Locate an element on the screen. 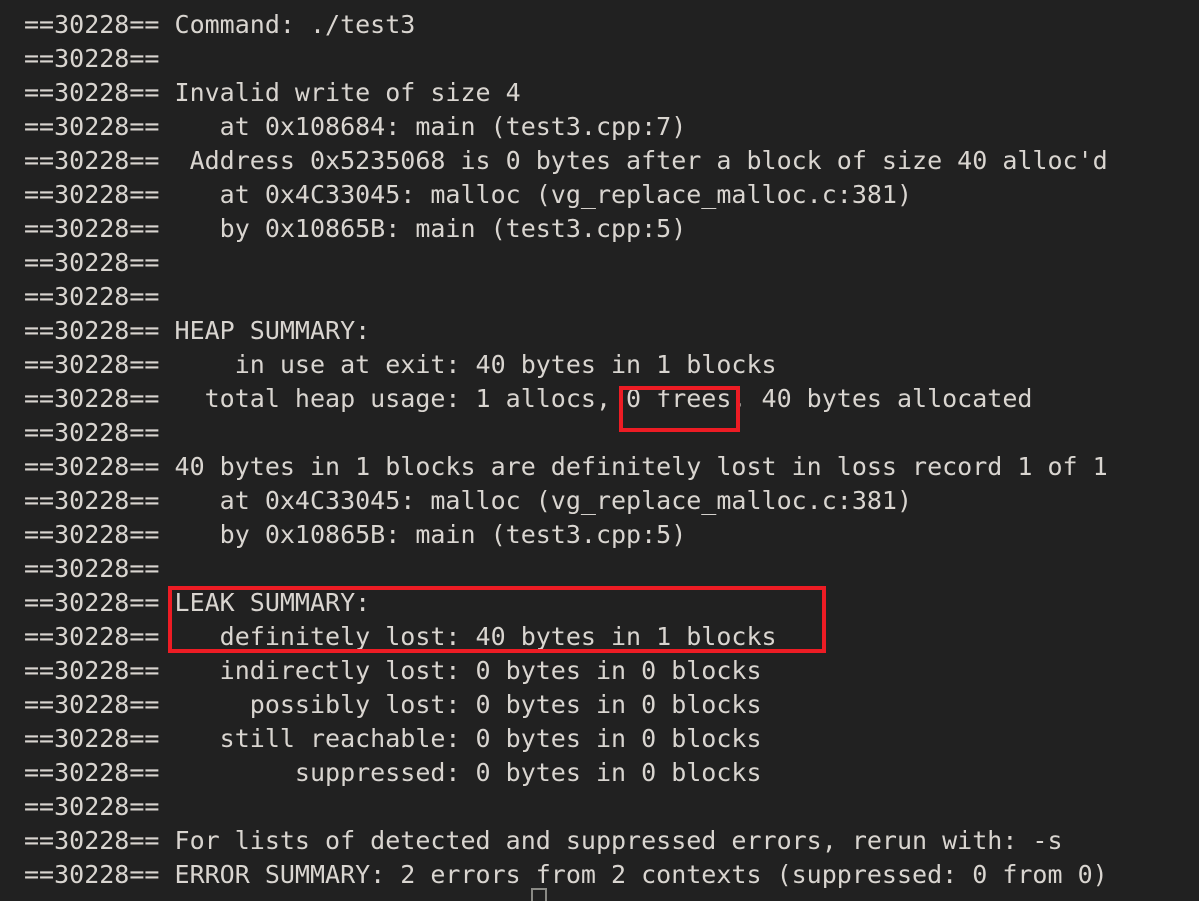 This screenshot has width=1199, height=901. terminal-line: ==30228== Invalid write of size 4 is located at coordinates (272, 92).